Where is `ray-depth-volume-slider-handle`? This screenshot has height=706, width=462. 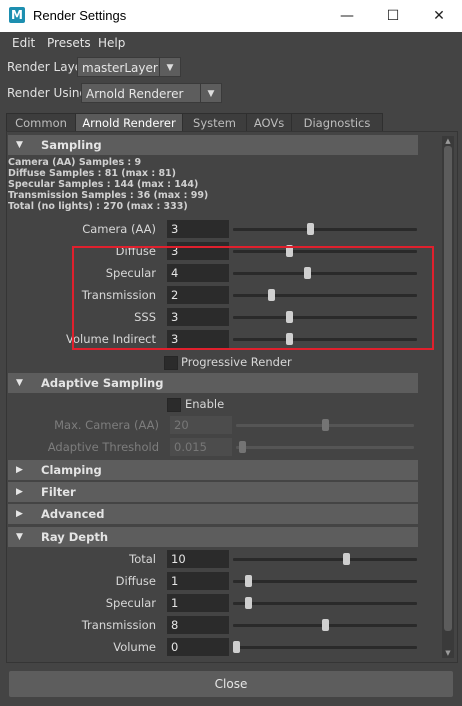
ray-depth-volume-slider-handle is located at coordinates (236, 647).